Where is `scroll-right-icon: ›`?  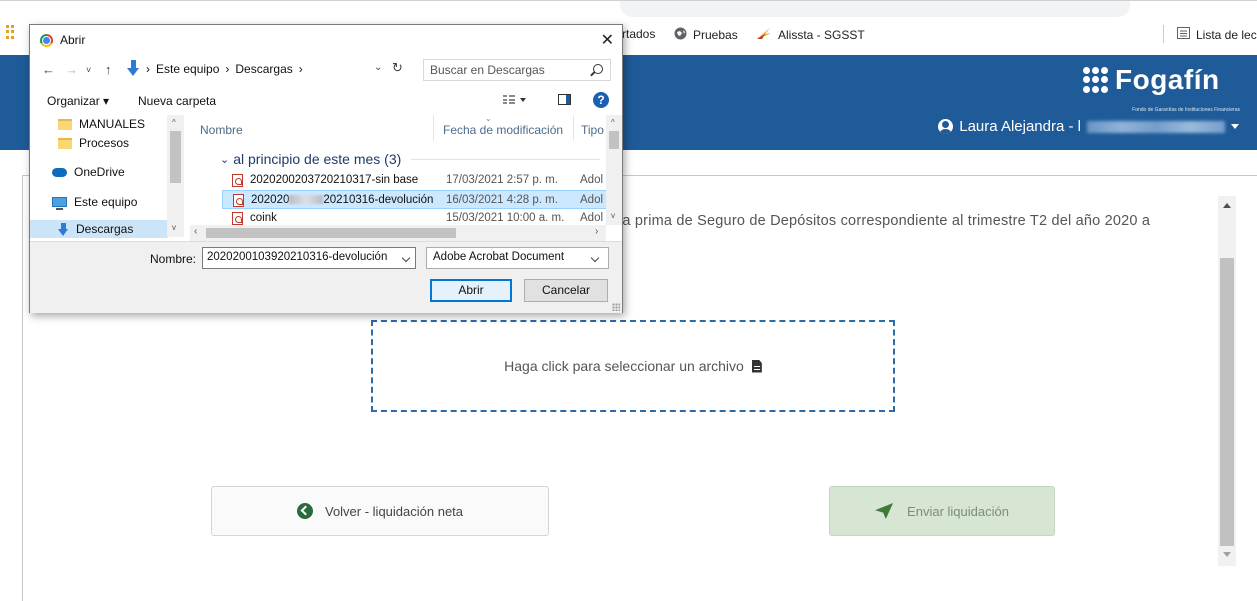
scroll-right-icon: › is located at coordinates (596, 231).